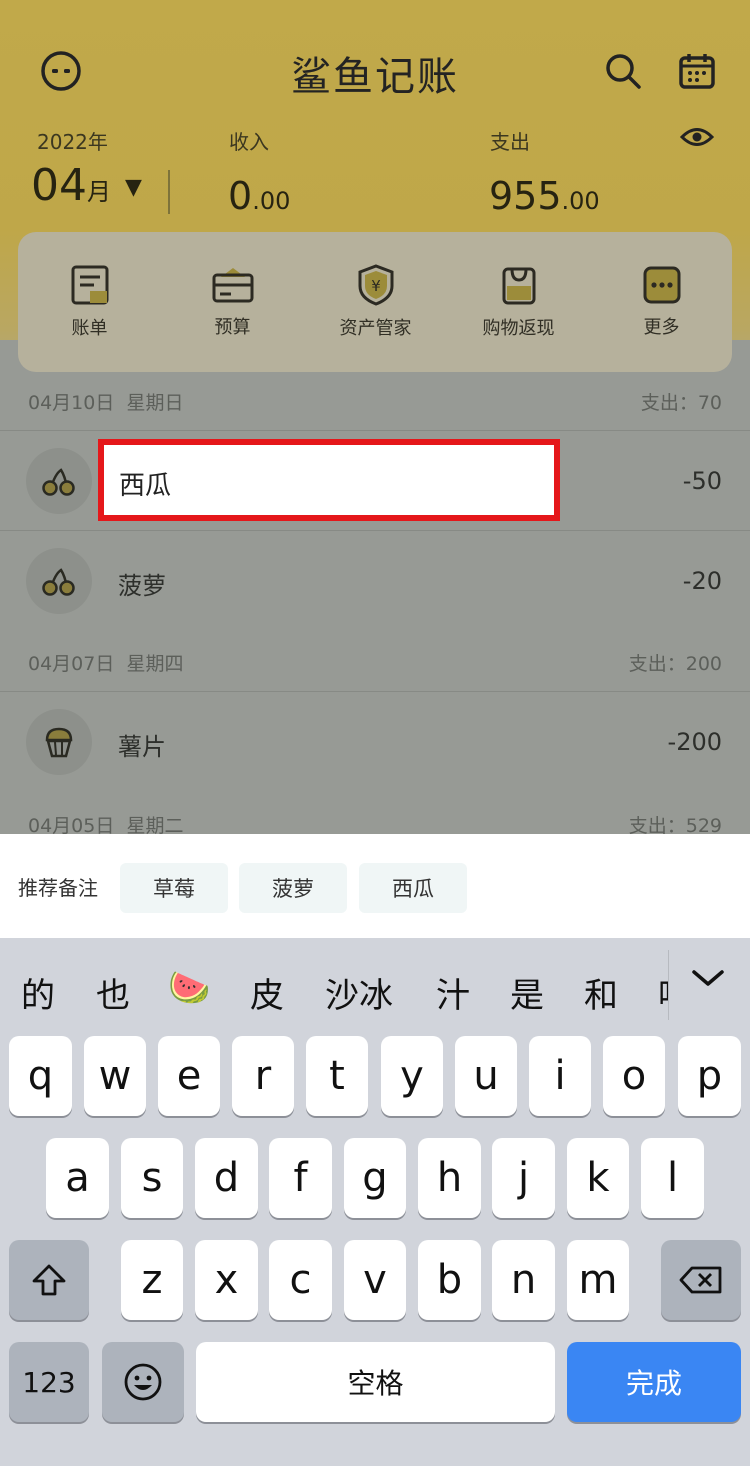  I want to click on backspace-icon, so click(700, 1280).